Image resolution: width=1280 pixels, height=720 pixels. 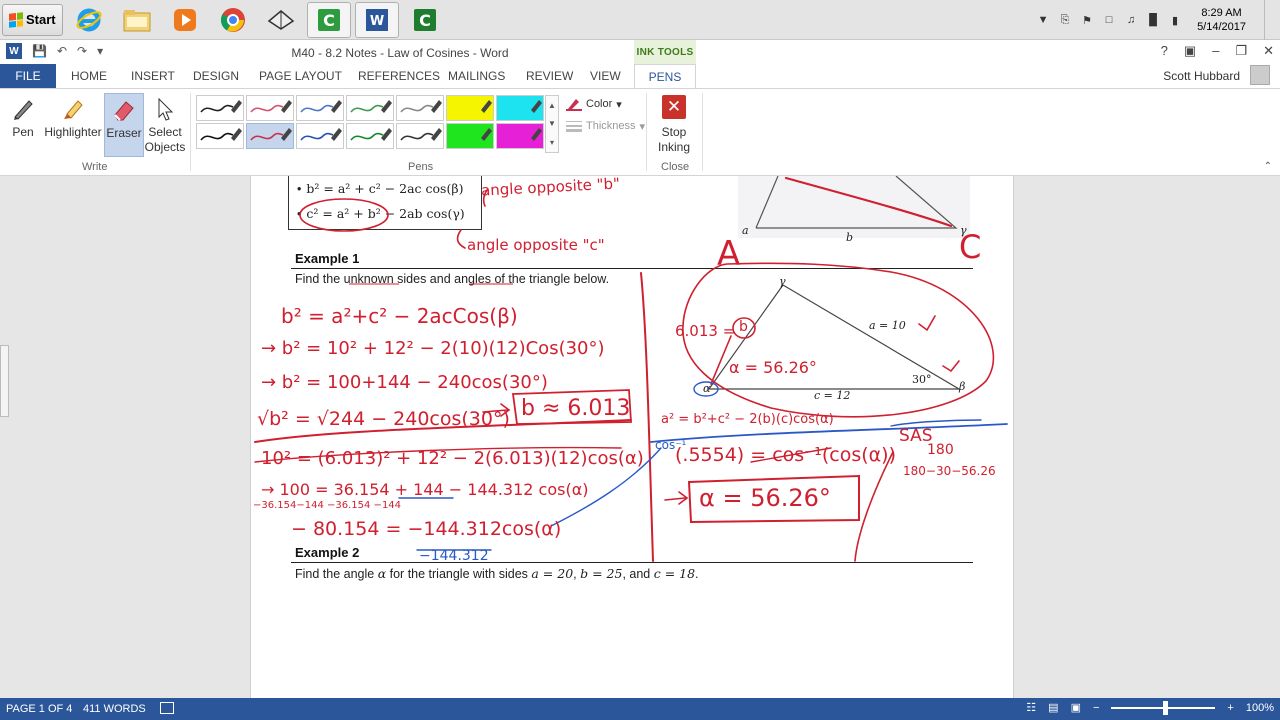 I want to click on zoom-in-button: +, so click(x=1230, y=708).